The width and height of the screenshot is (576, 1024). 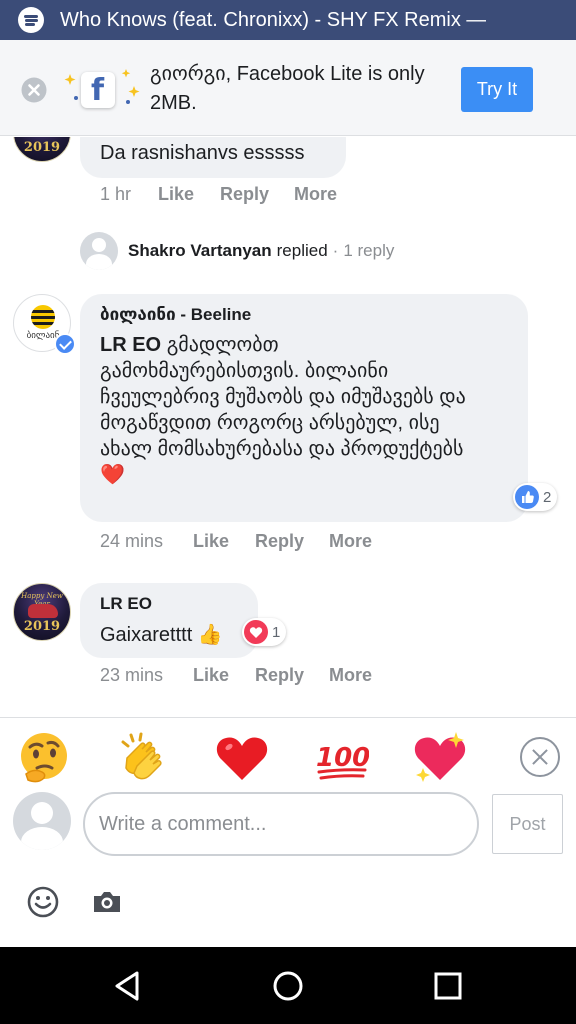 What do you see at coordinates (288, 757) in the screenshot?
I see `quick-reactions-bar: 100` at bounding box center [288, 757].